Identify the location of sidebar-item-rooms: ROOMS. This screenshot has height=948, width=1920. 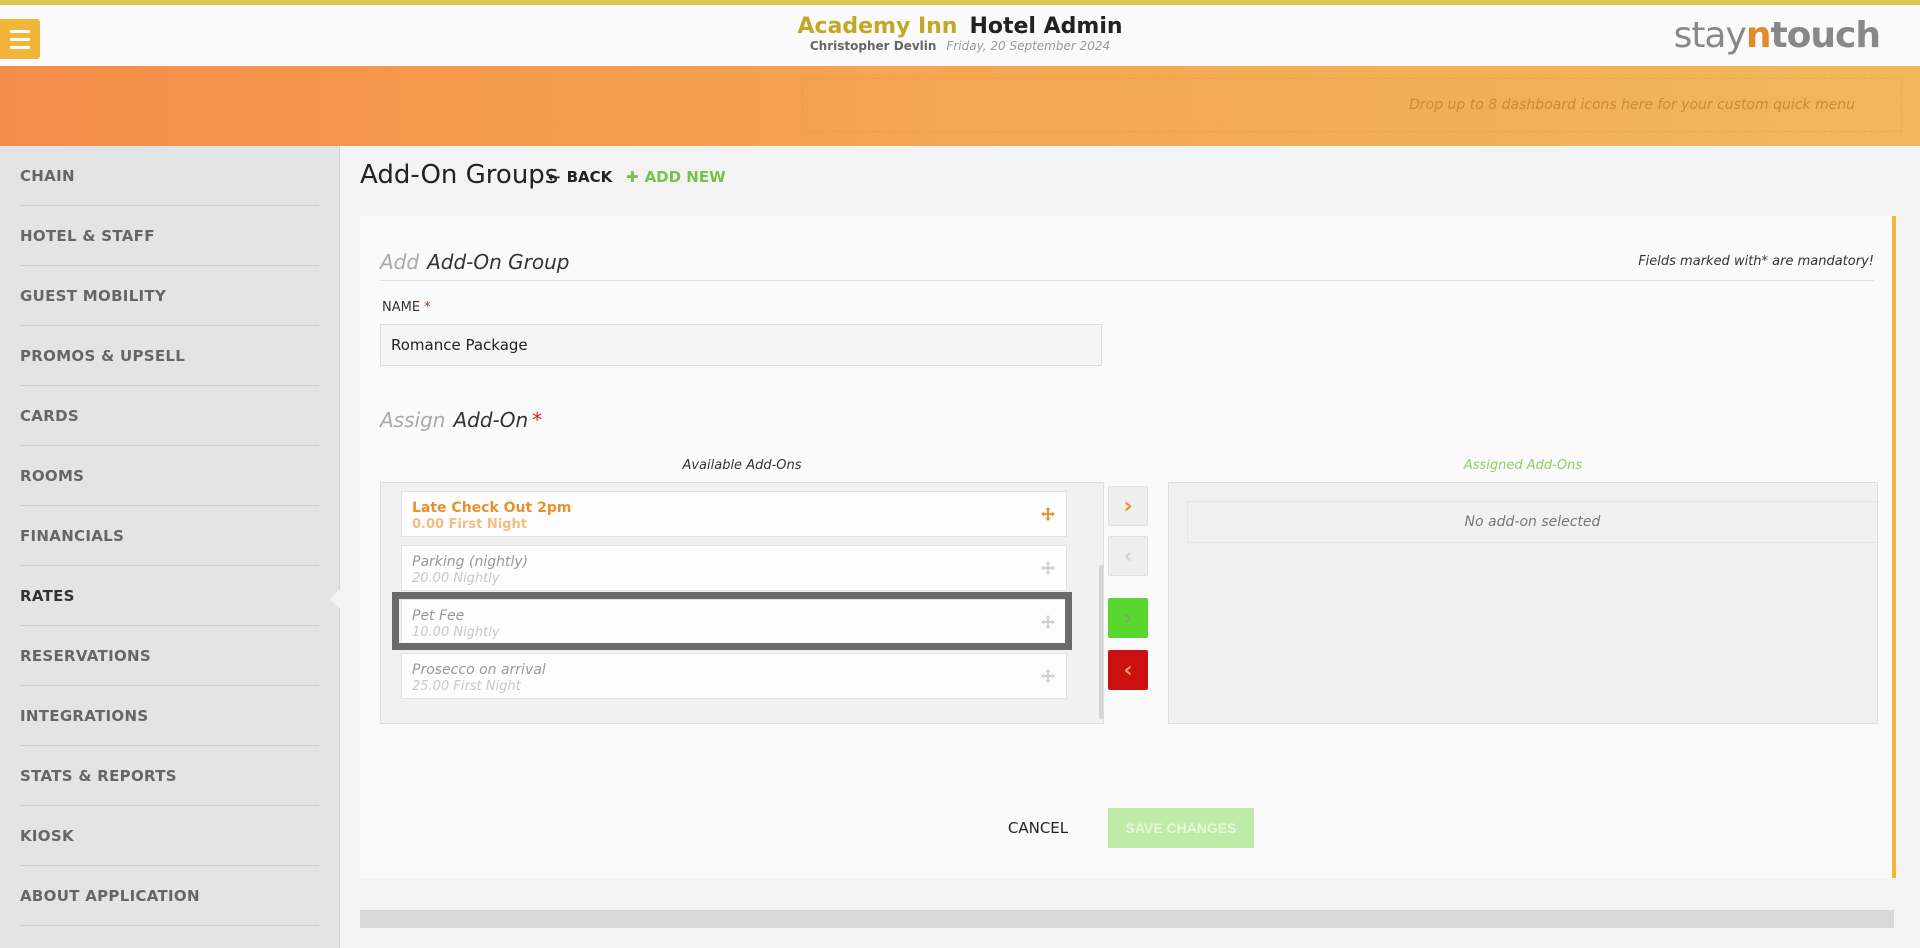
(169, 476).